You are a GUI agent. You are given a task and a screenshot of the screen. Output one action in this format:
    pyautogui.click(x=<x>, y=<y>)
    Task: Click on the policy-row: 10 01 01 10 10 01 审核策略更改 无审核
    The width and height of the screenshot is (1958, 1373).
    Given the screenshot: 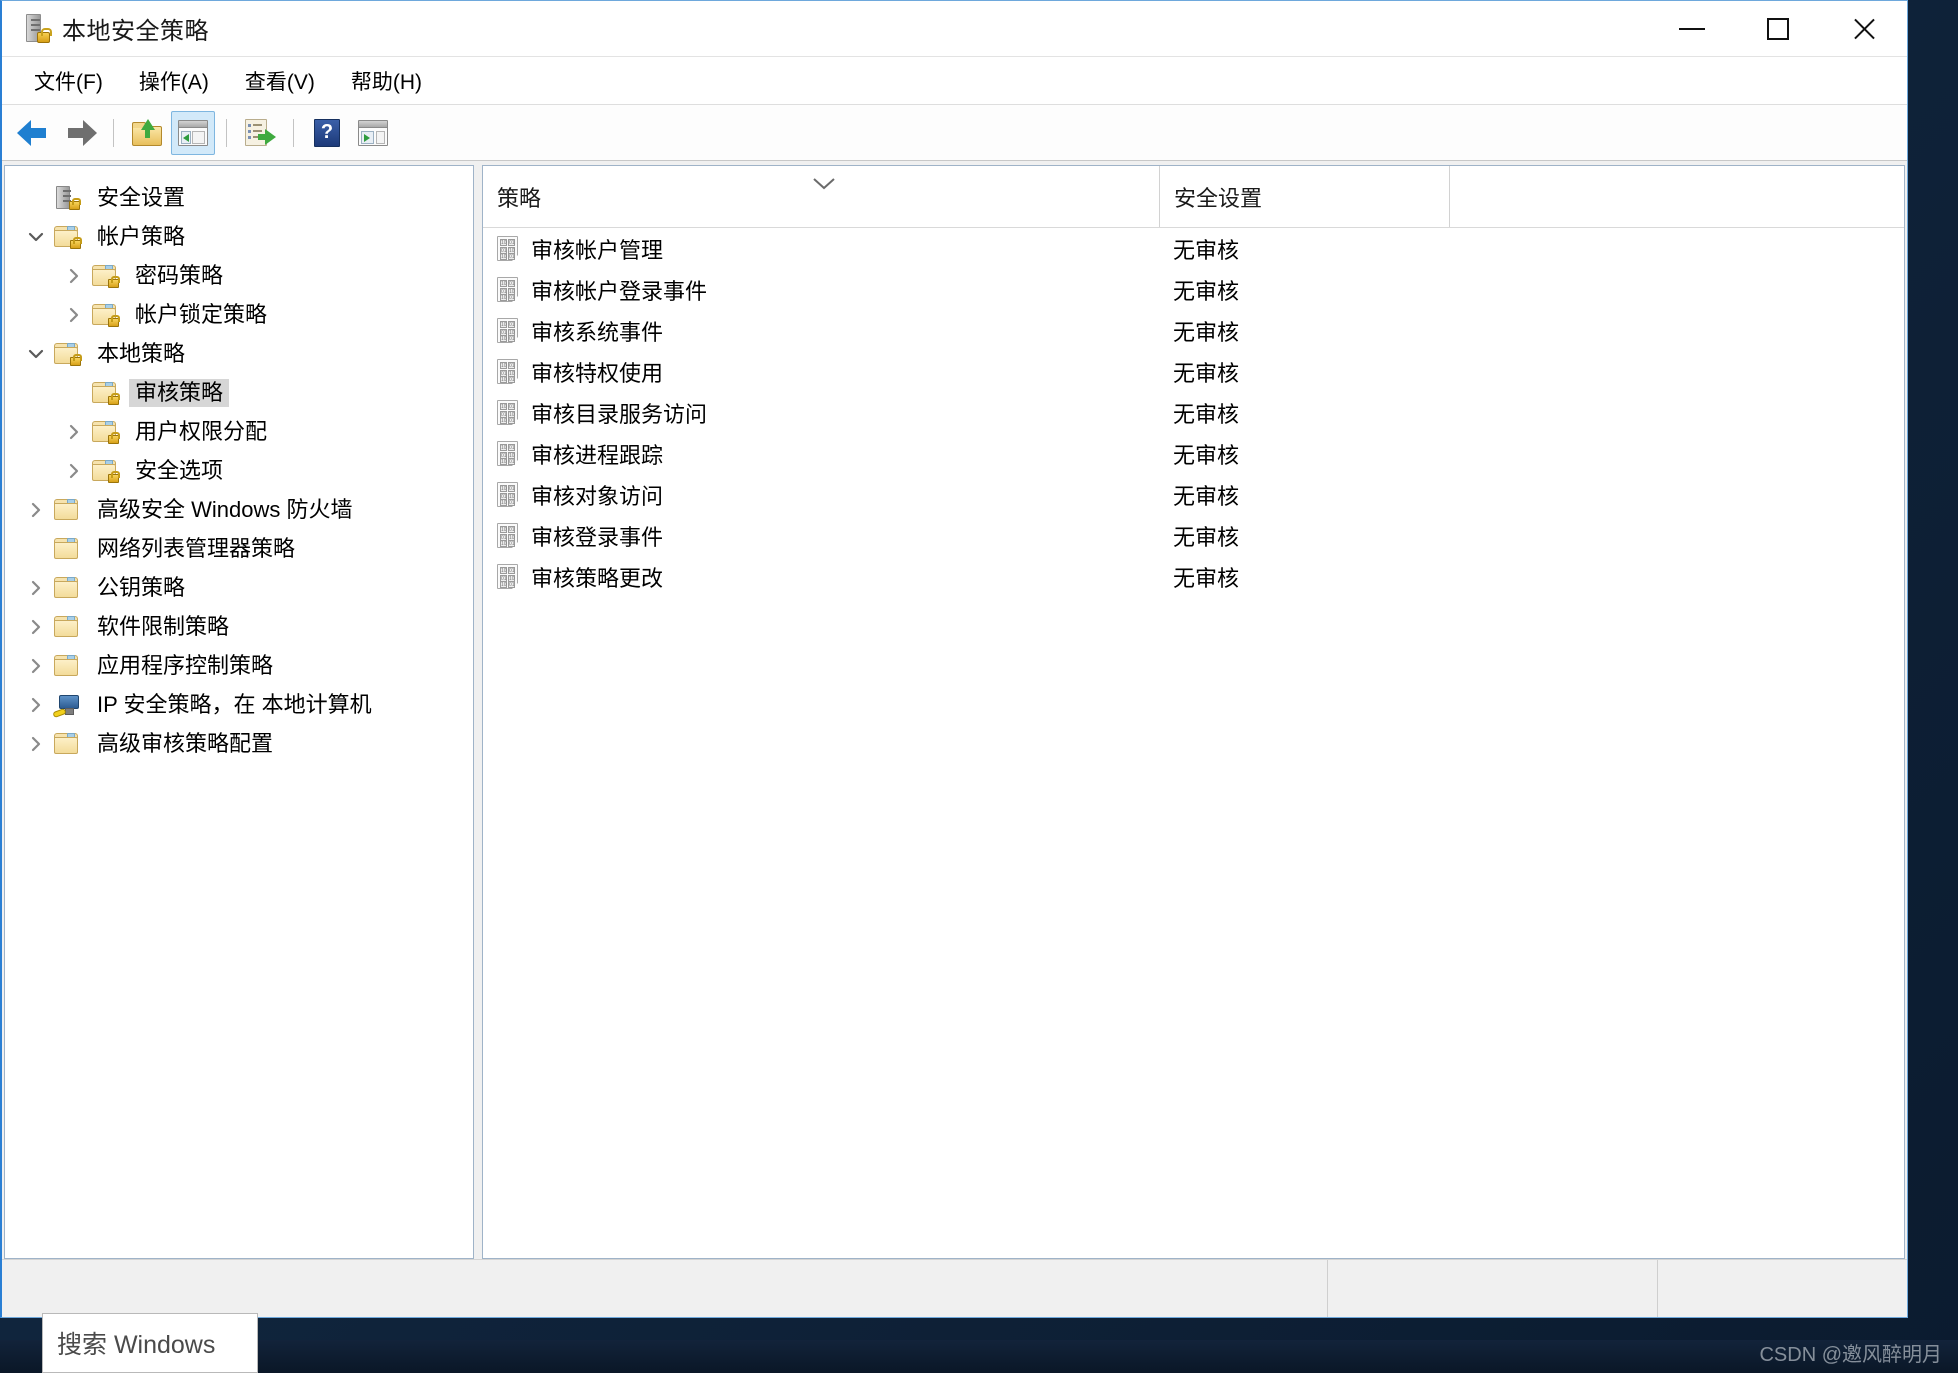 What is the action you would take?
    pyautogui.click(x=1193, y=576)
    